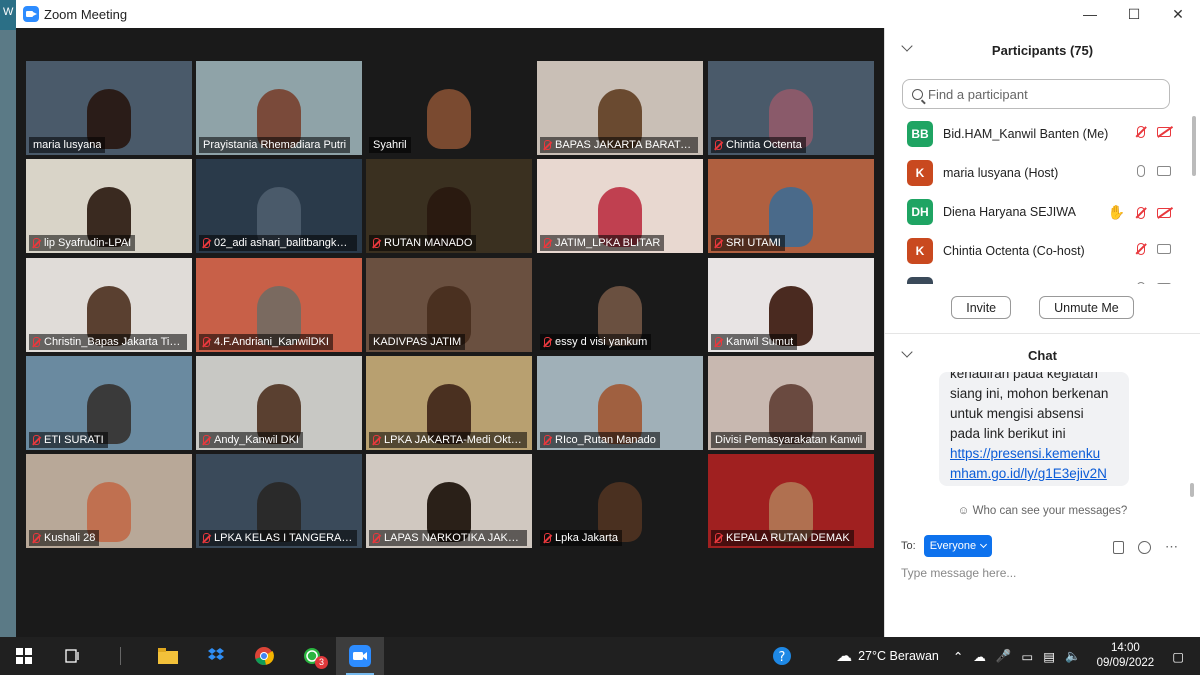 The width and height of the screenshot is (1200, 675). I want to click on video-name-label: KADIVPAS JATIM, so click(417, 342).